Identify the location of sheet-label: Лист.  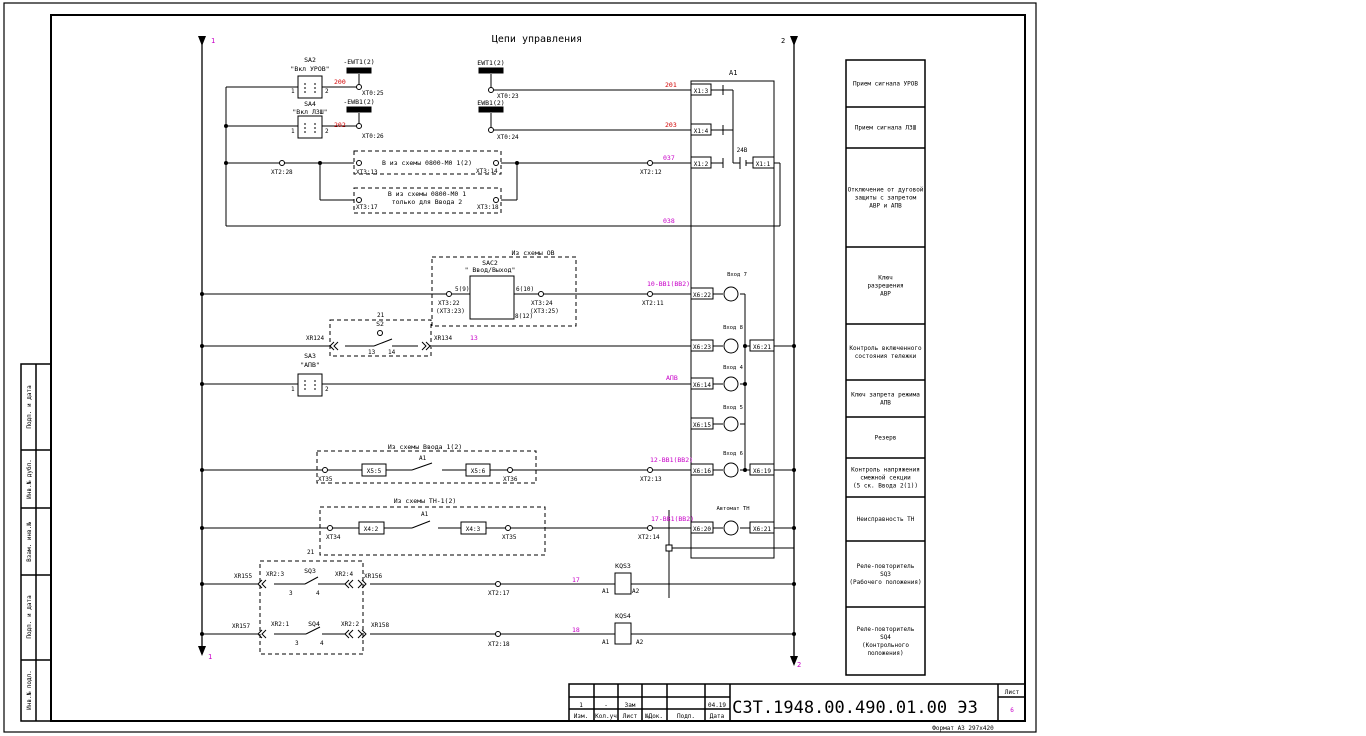
(1012, 692).